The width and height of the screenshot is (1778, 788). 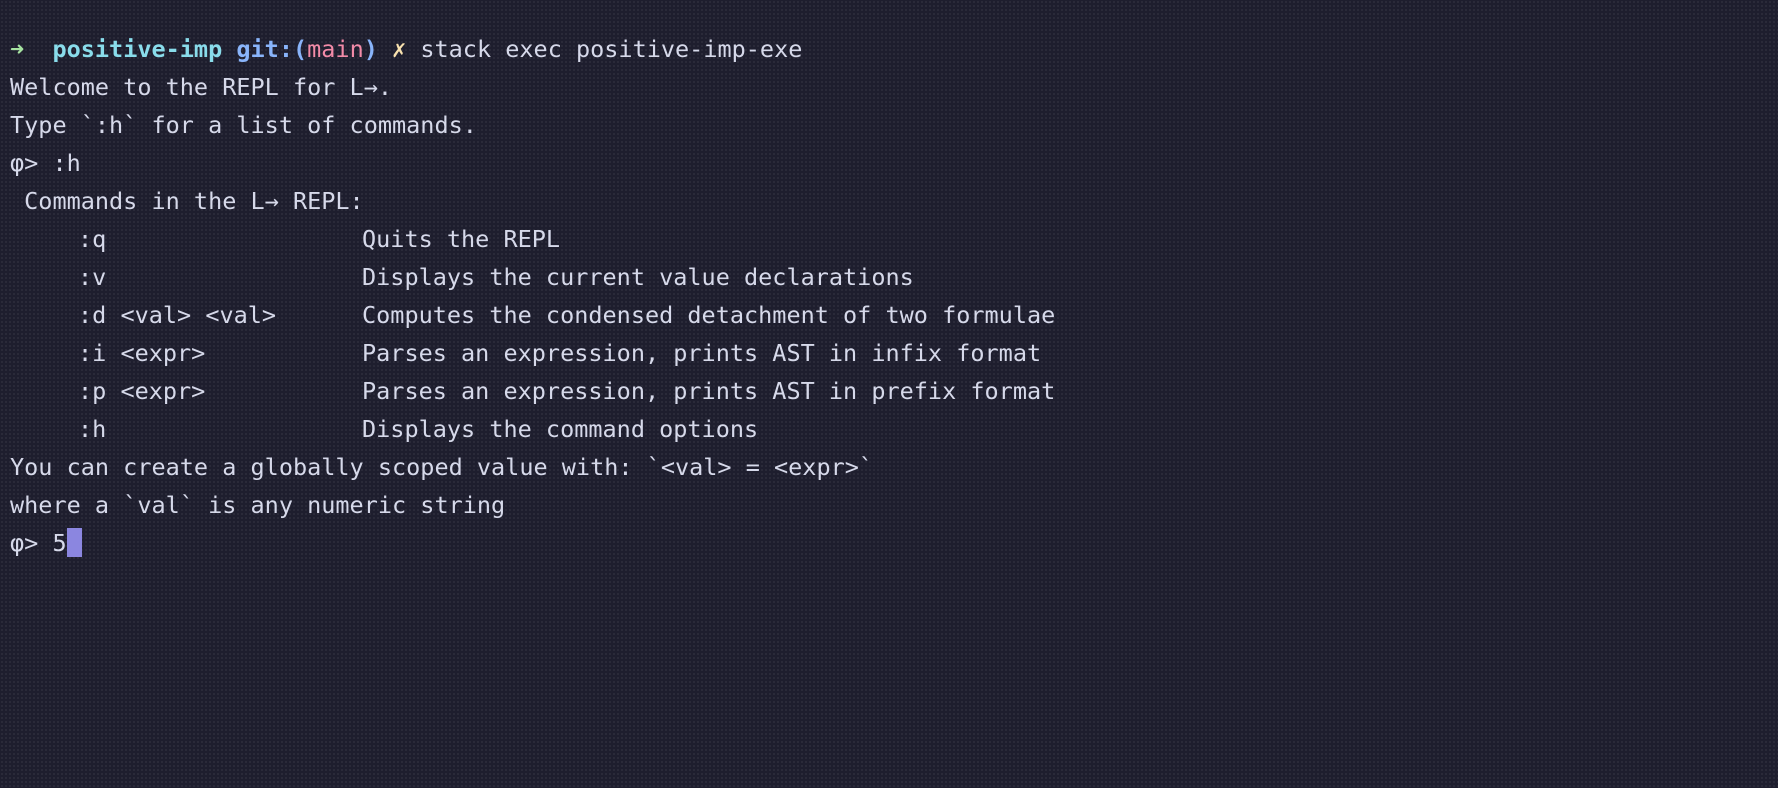 I want to click on git-dirty-icon: ✗, so click(x=399, y=49).